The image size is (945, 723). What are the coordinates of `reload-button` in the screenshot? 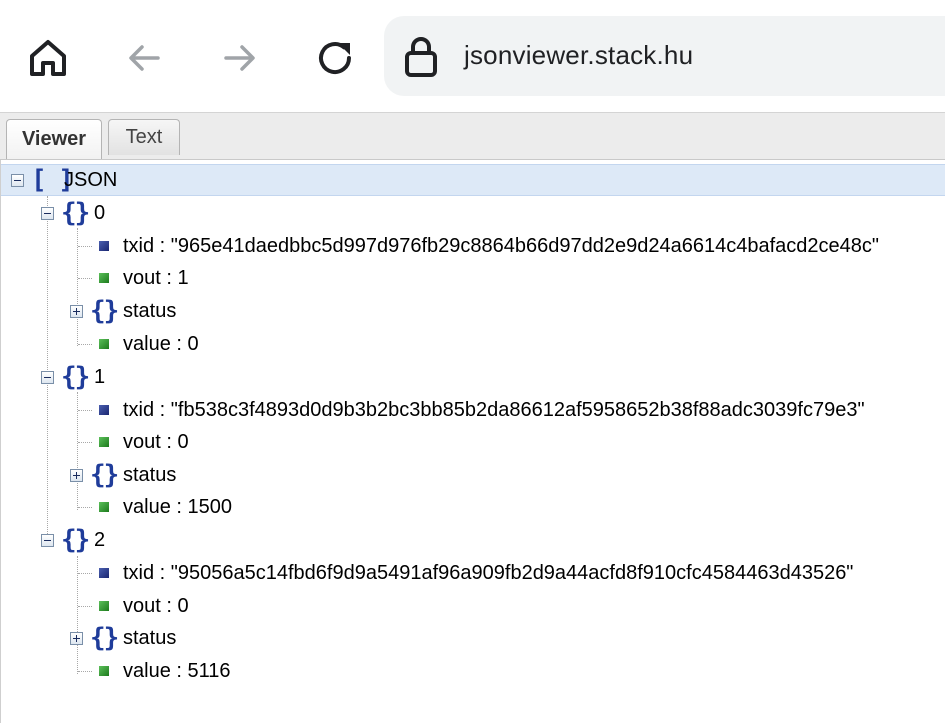 It's located at (335, 58).